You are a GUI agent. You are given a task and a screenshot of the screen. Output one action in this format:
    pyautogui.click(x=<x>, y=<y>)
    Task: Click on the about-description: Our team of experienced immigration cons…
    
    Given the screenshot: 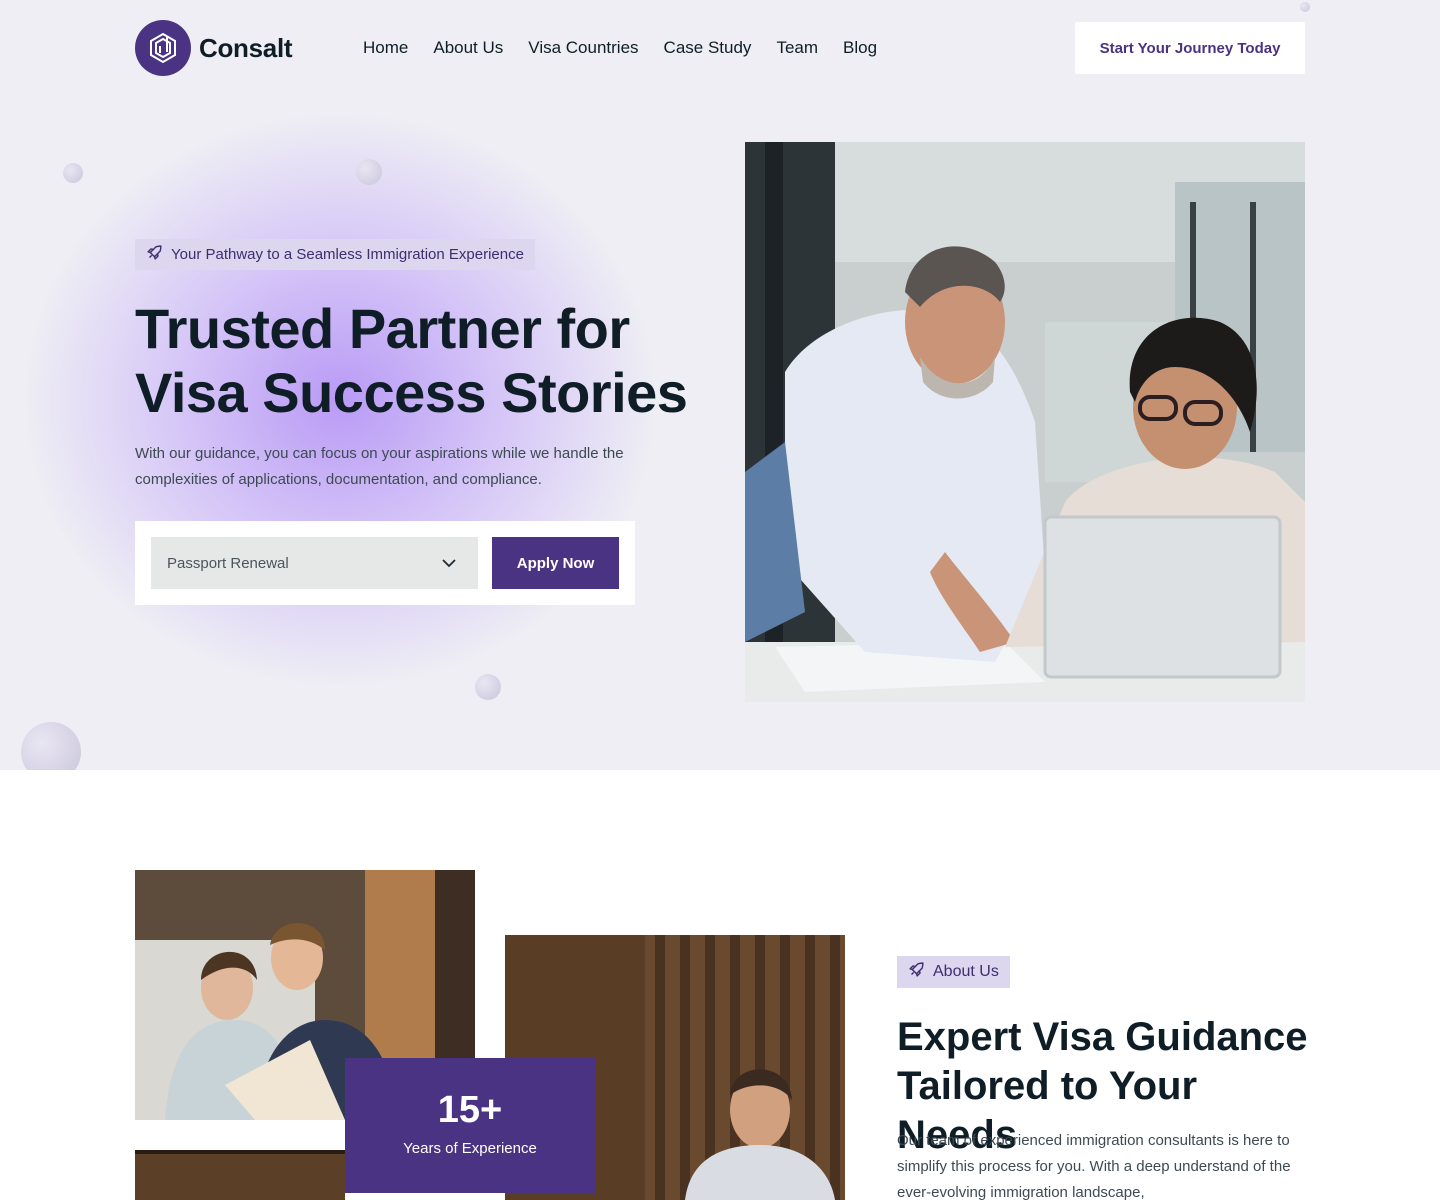 What is the action you would take?
    pyautogui.click(x=1094, y=1166)
    